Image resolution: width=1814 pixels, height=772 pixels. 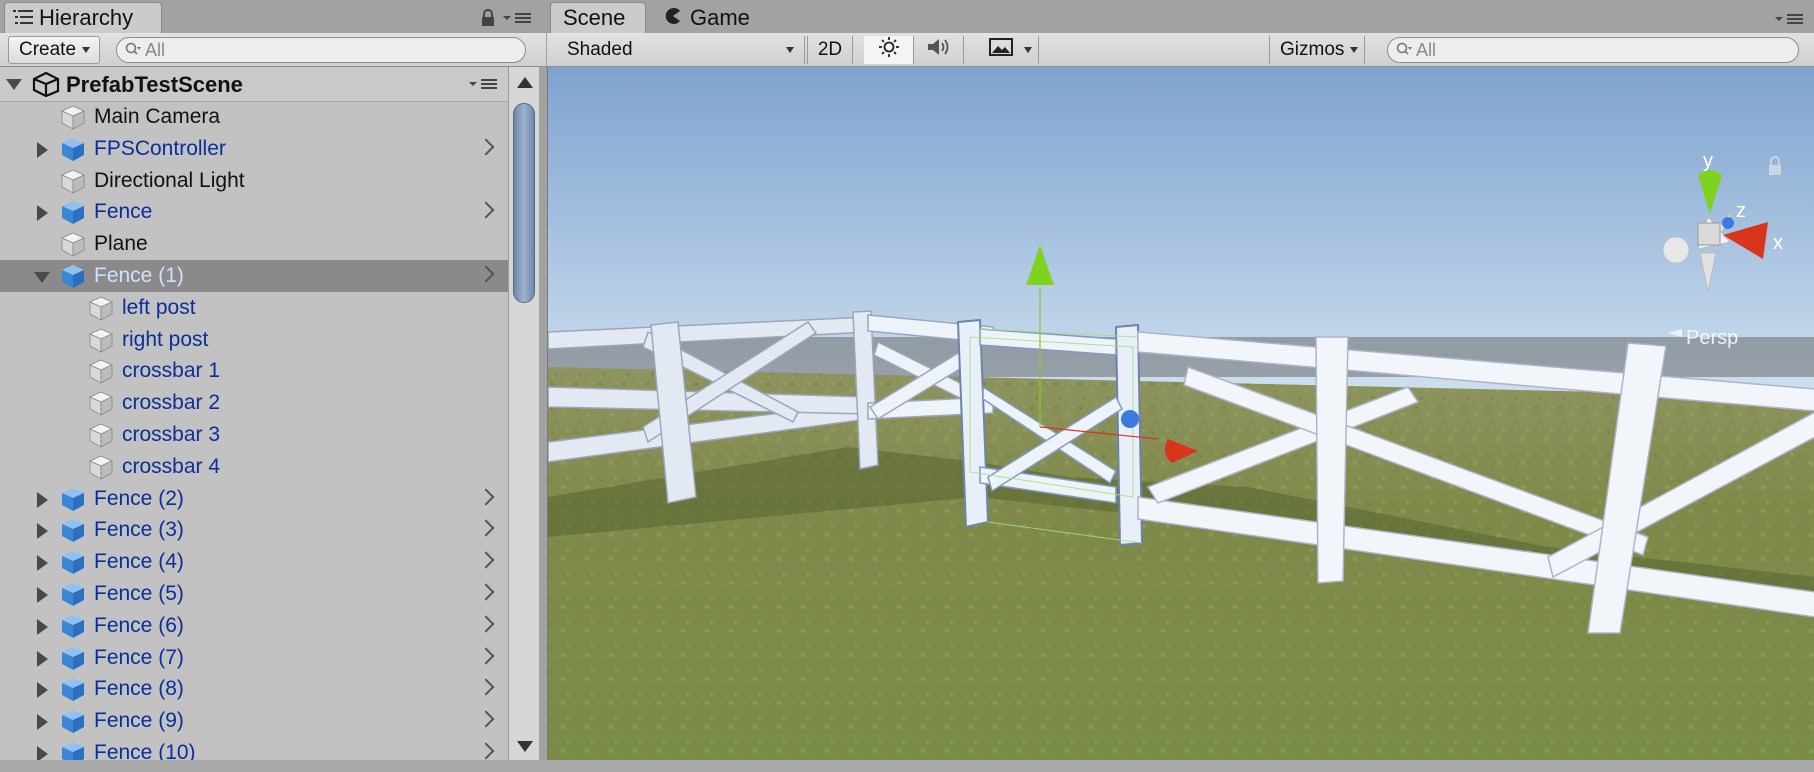 What do you see at coordinates (139, 530) in the screenshot?
I see `hierarchy-row-label: Fence (3)` at bounding box center [139, 530].